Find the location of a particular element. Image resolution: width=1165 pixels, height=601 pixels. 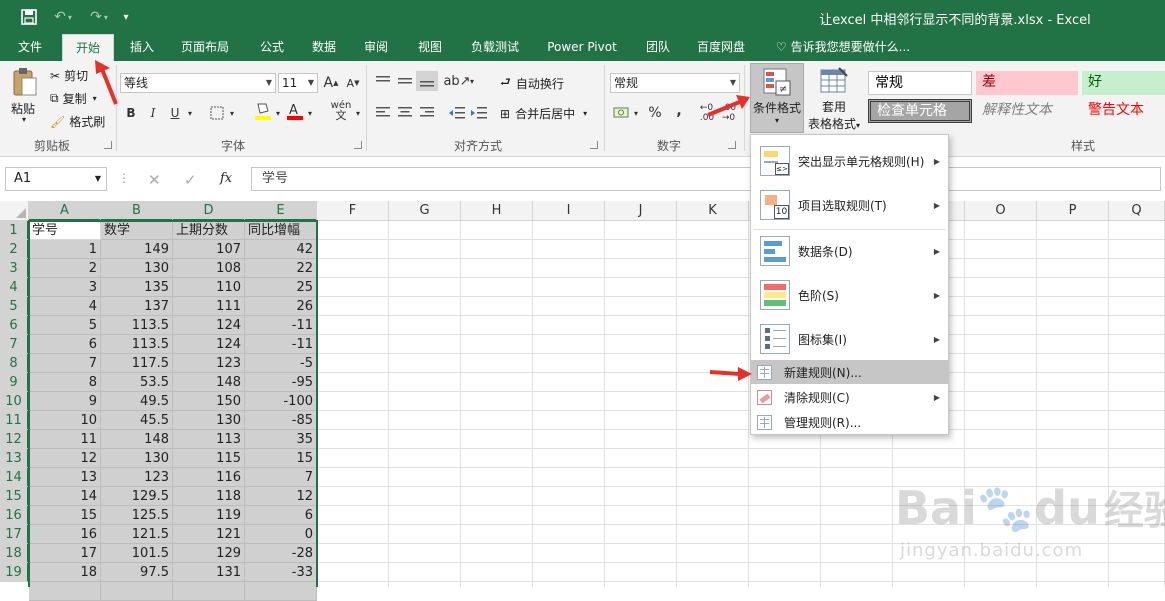

phonetic-button: wén 文 is located at coordinates (341, 111).